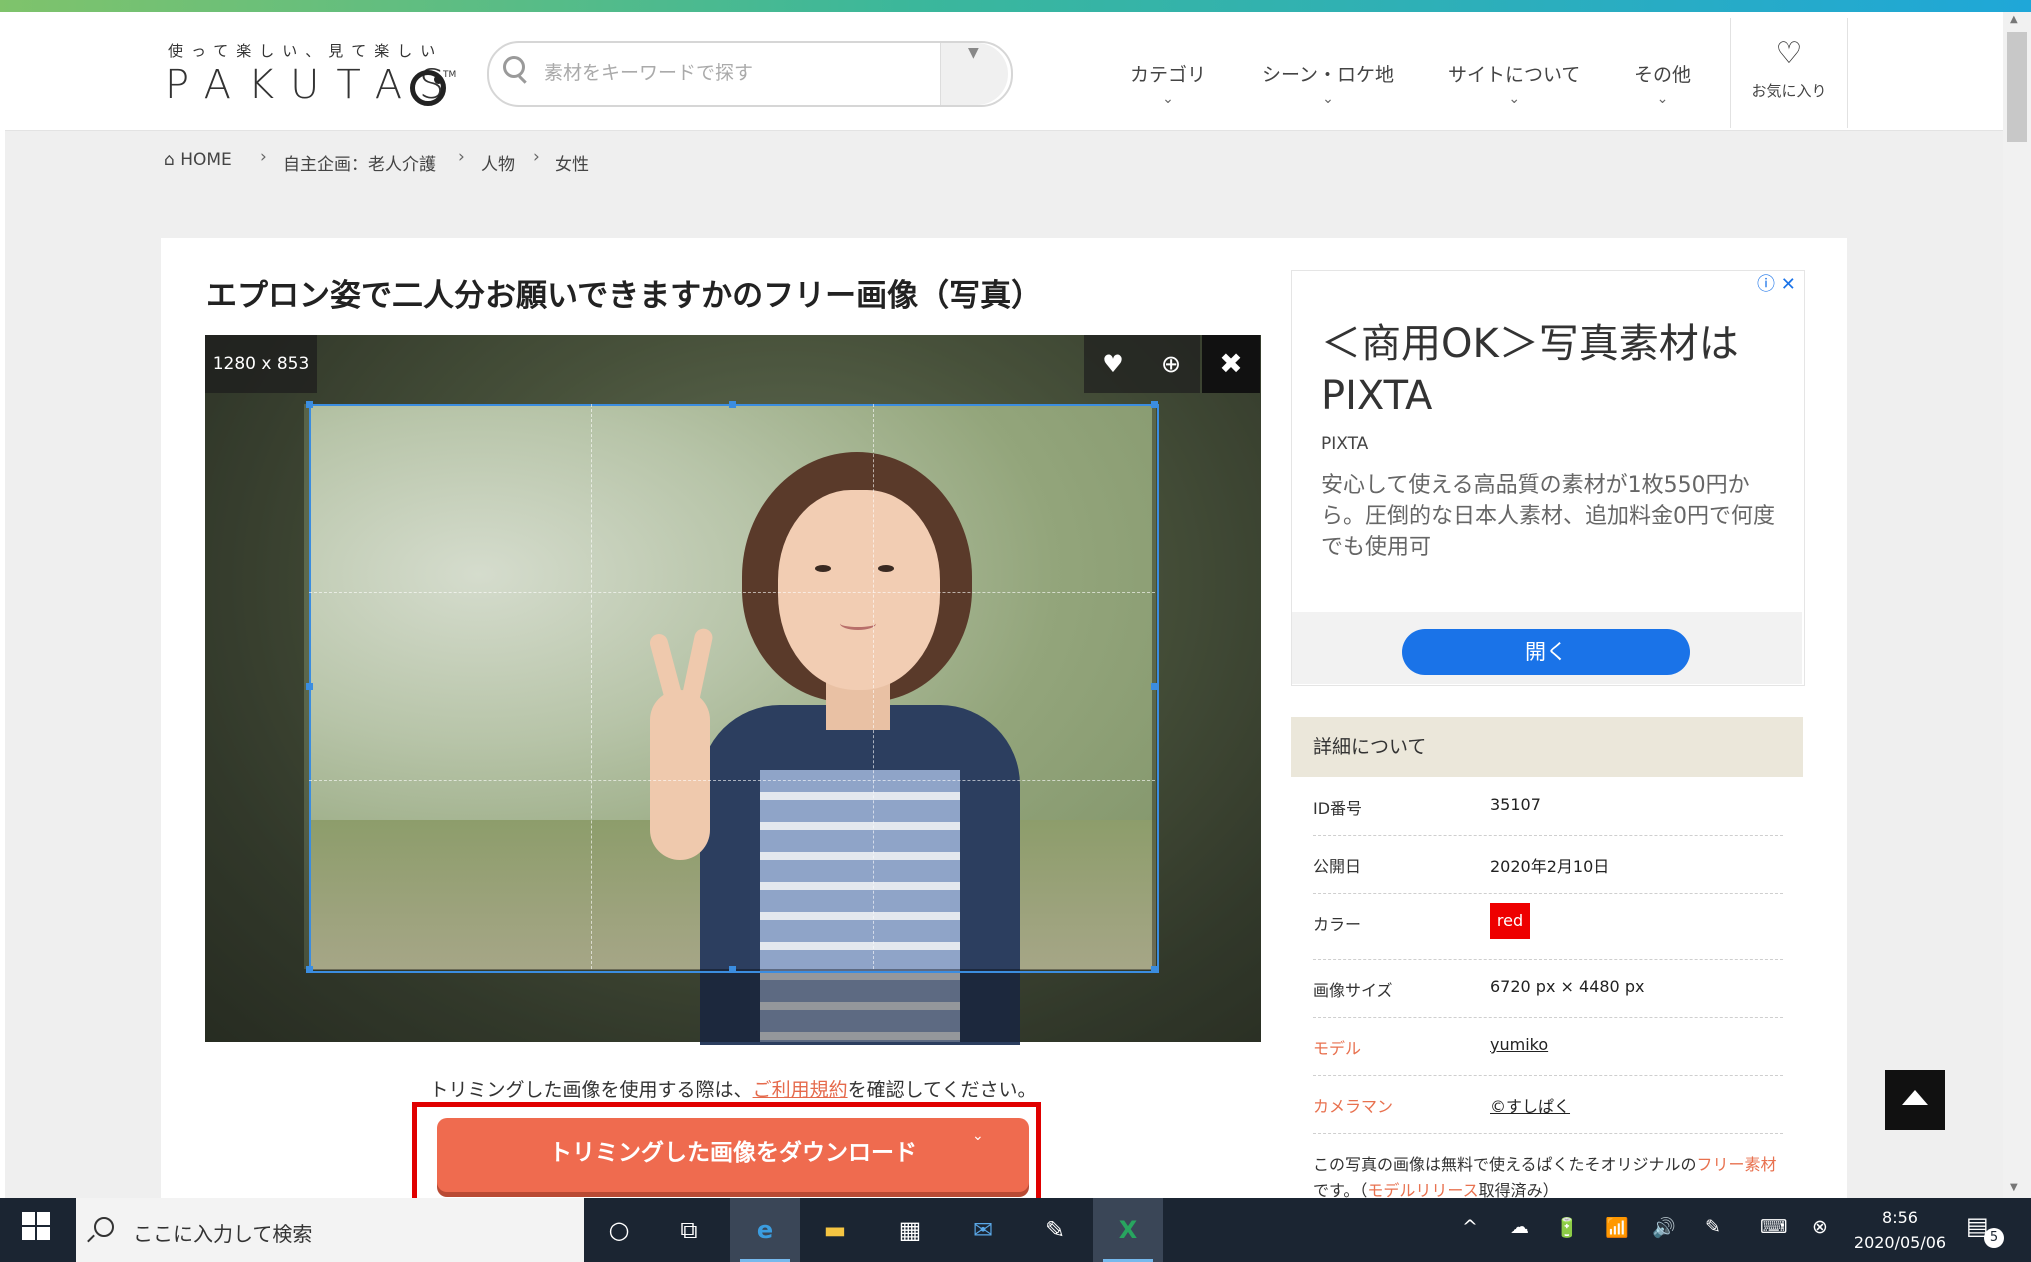  Describe the element at coordinates (1337, 924) in the screenshot. I see `detail-key: カラー` at that location.